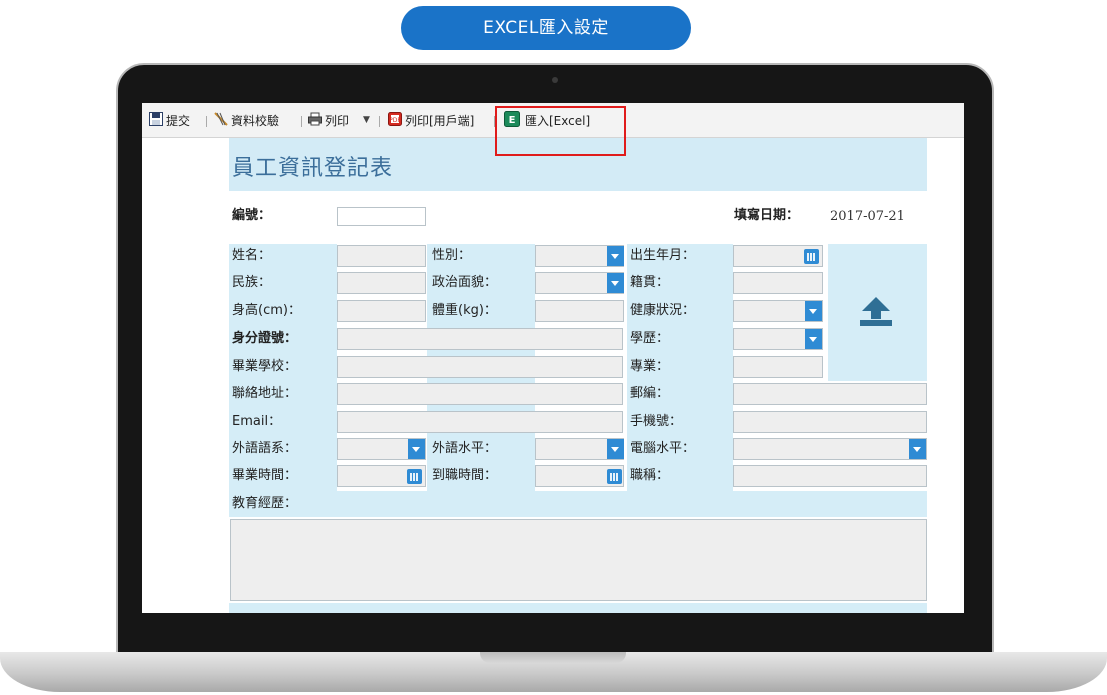 This screenshot has height=695, width=1107. Describe the element at coordinates (265, 503) in the screenshot. I see `edu-history-label: 教育經歷：` at that location.